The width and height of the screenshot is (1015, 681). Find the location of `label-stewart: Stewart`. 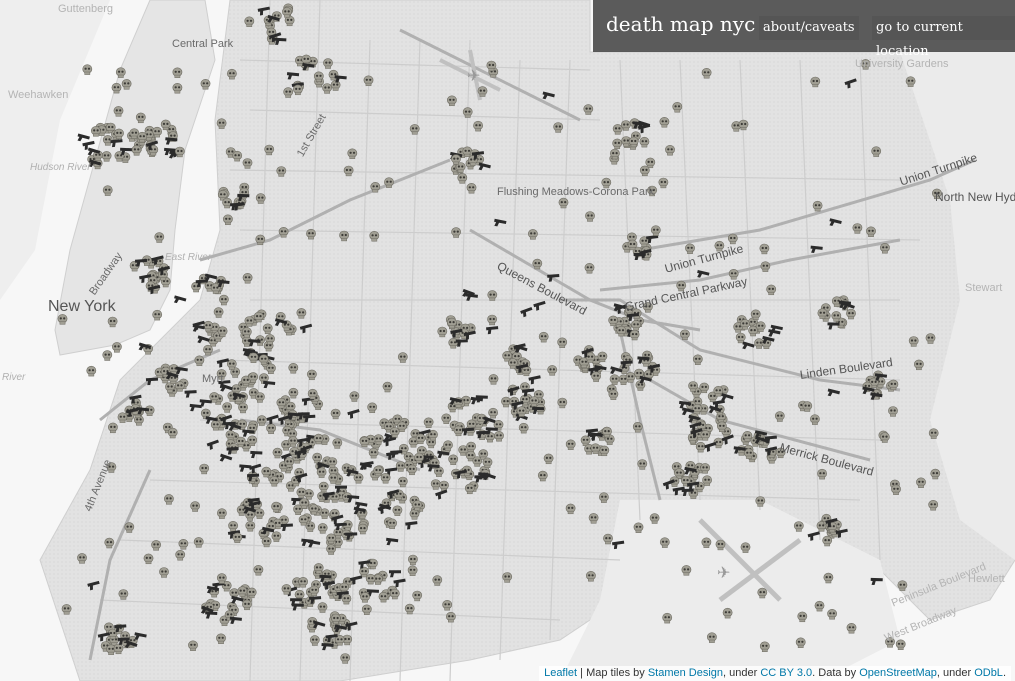

label-stewart: Stewart is located at coordinates (984, 288).